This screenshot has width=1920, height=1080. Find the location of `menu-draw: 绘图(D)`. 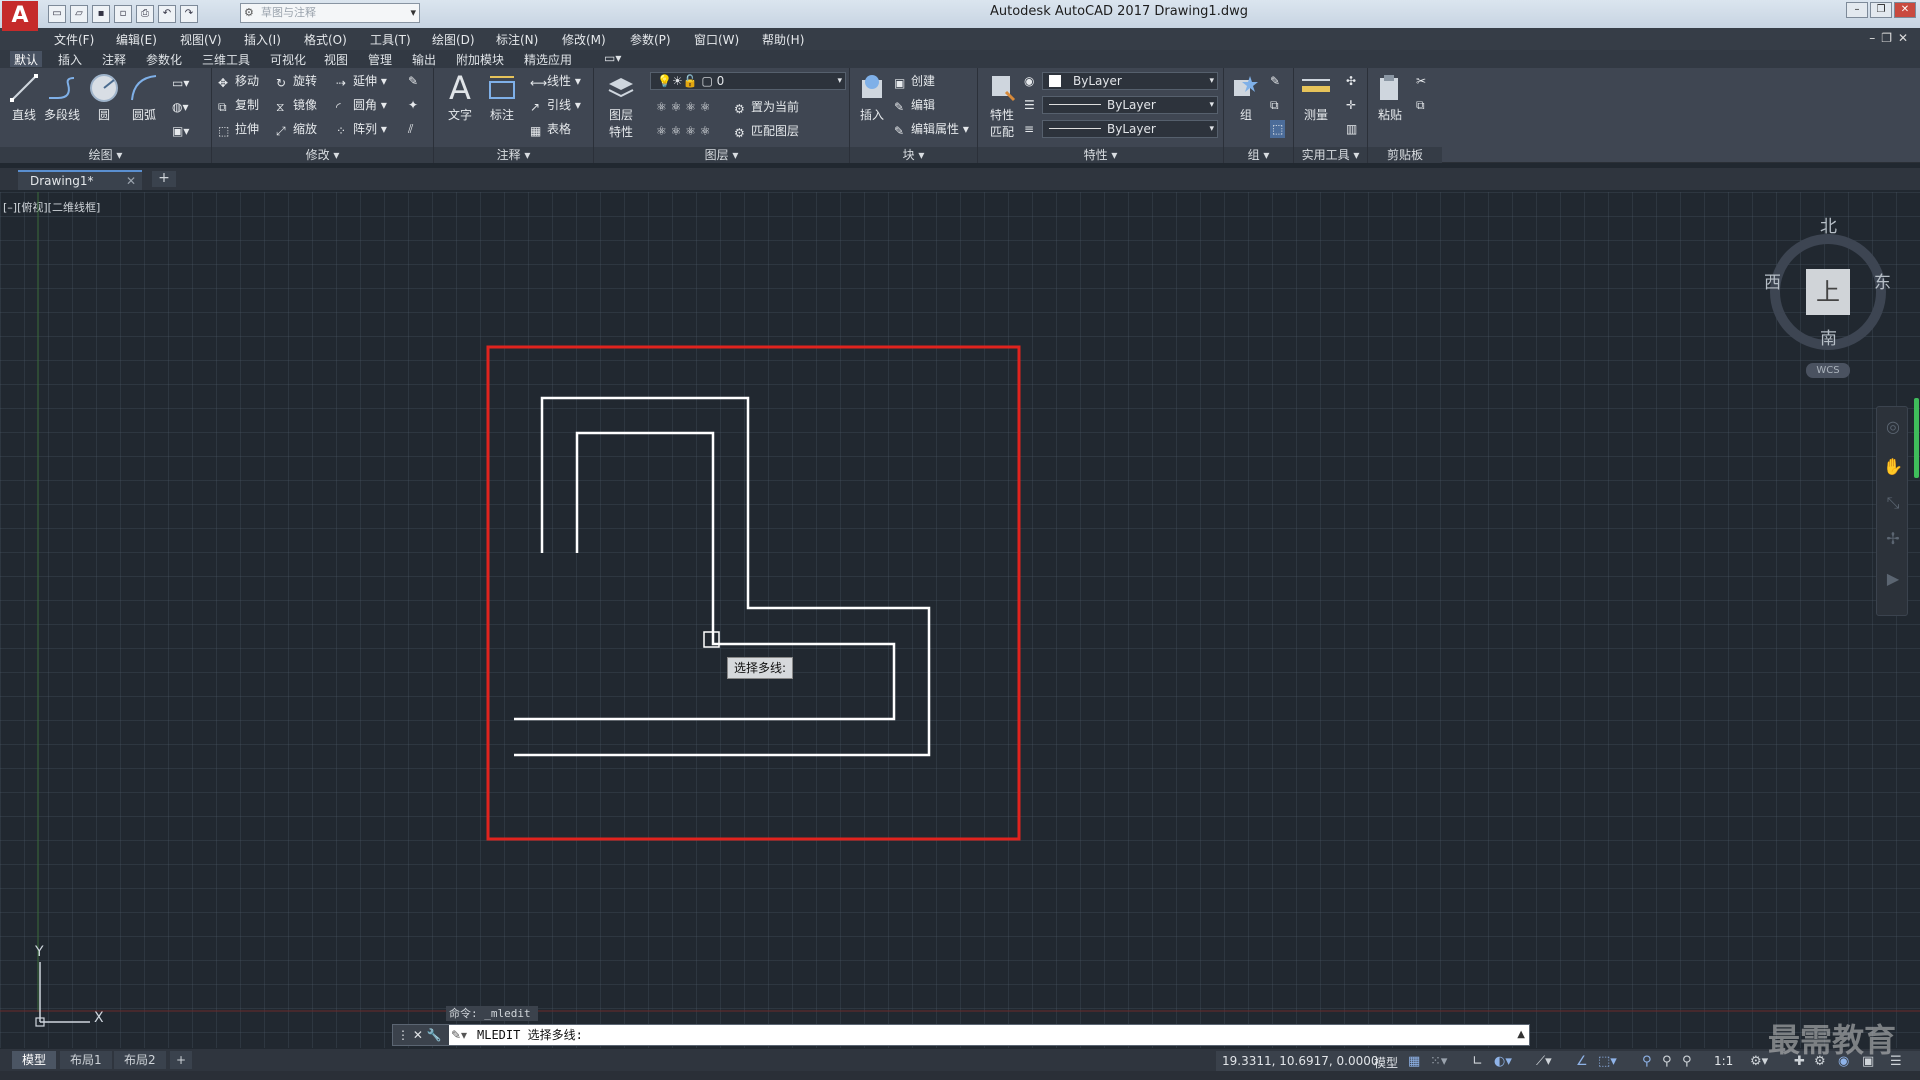

menu-draw: 绘图(D) is located at coordinates (453, 39).